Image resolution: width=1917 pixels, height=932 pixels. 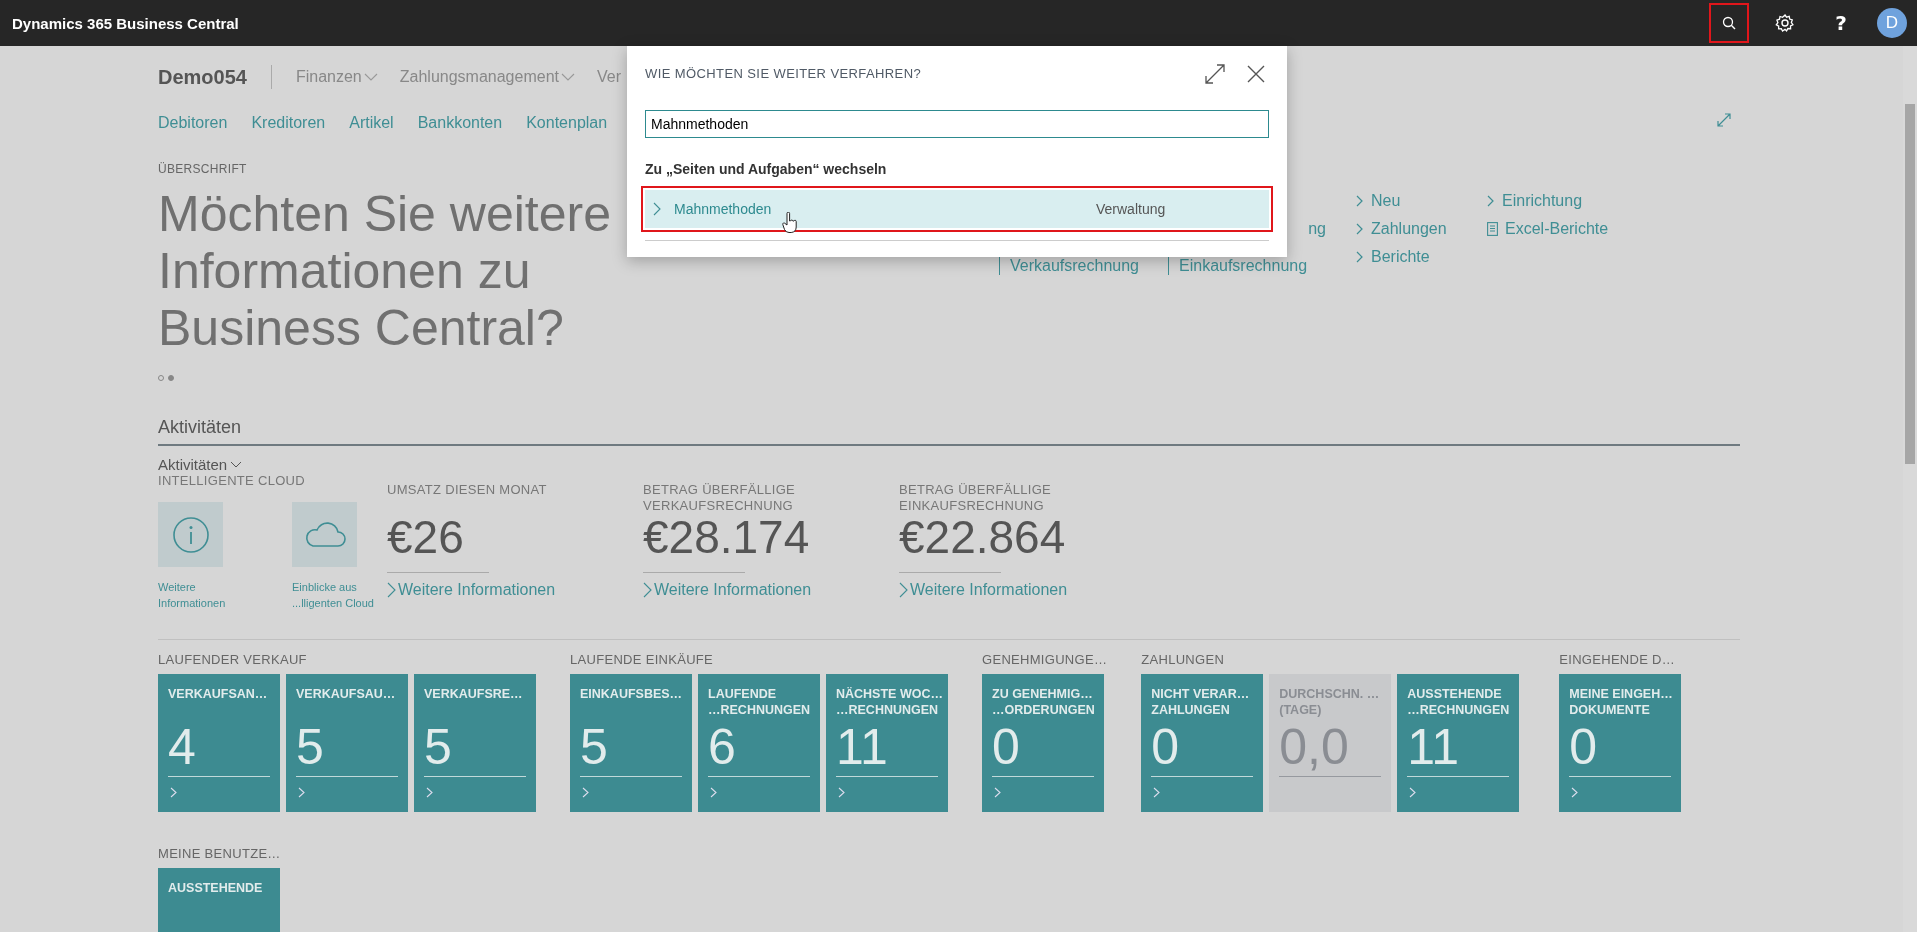 What do you see at coordinates (790, 223) in the screenshot?
I see `hand-cursor-icon` at bounding box center [790, 223].